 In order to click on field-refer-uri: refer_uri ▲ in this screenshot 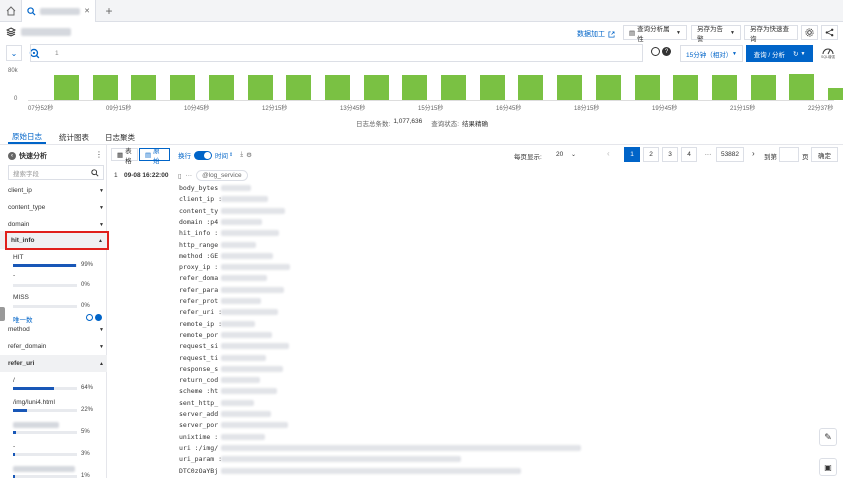, I will do `click(56, 363)`.